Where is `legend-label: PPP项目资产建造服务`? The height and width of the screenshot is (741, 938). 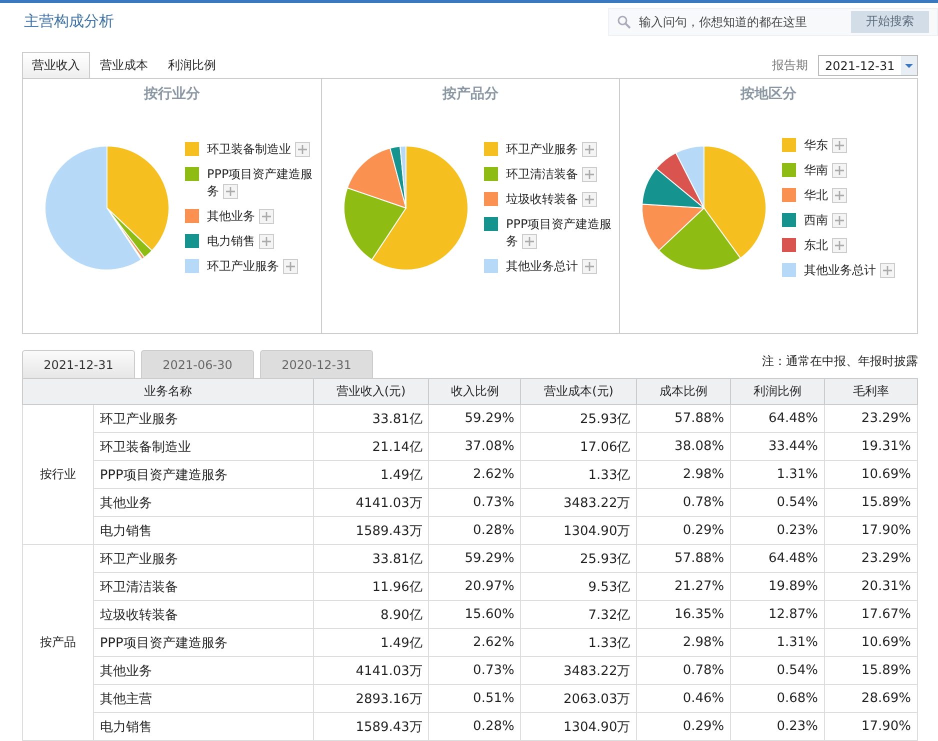
legend-label: PPP项目资产建造服务 is located at coordinates (260, 183).